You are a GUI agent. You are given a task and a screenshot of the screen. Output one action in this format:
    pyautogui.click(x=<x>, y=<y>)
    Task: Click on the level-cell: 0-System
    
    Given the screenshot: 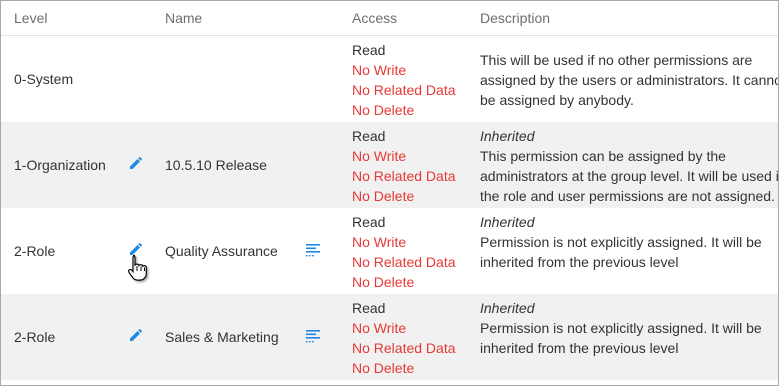 What is the action you would take?
    pyautogui.click(x=44, y=79)
    